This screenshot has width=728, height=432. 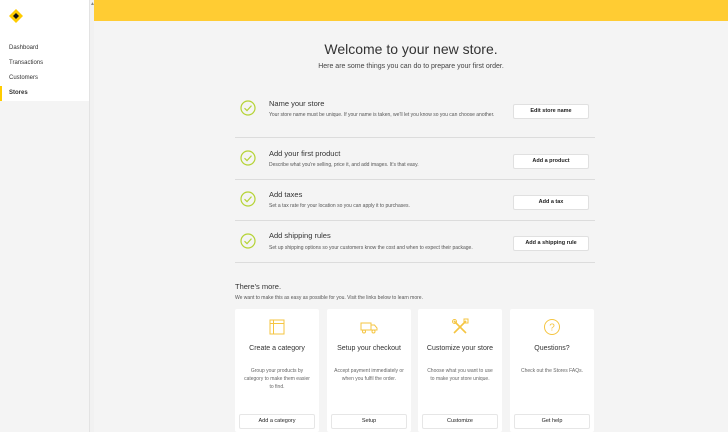 I want to click on page-title: Welcome to your new store., so click(x=411, y=49).